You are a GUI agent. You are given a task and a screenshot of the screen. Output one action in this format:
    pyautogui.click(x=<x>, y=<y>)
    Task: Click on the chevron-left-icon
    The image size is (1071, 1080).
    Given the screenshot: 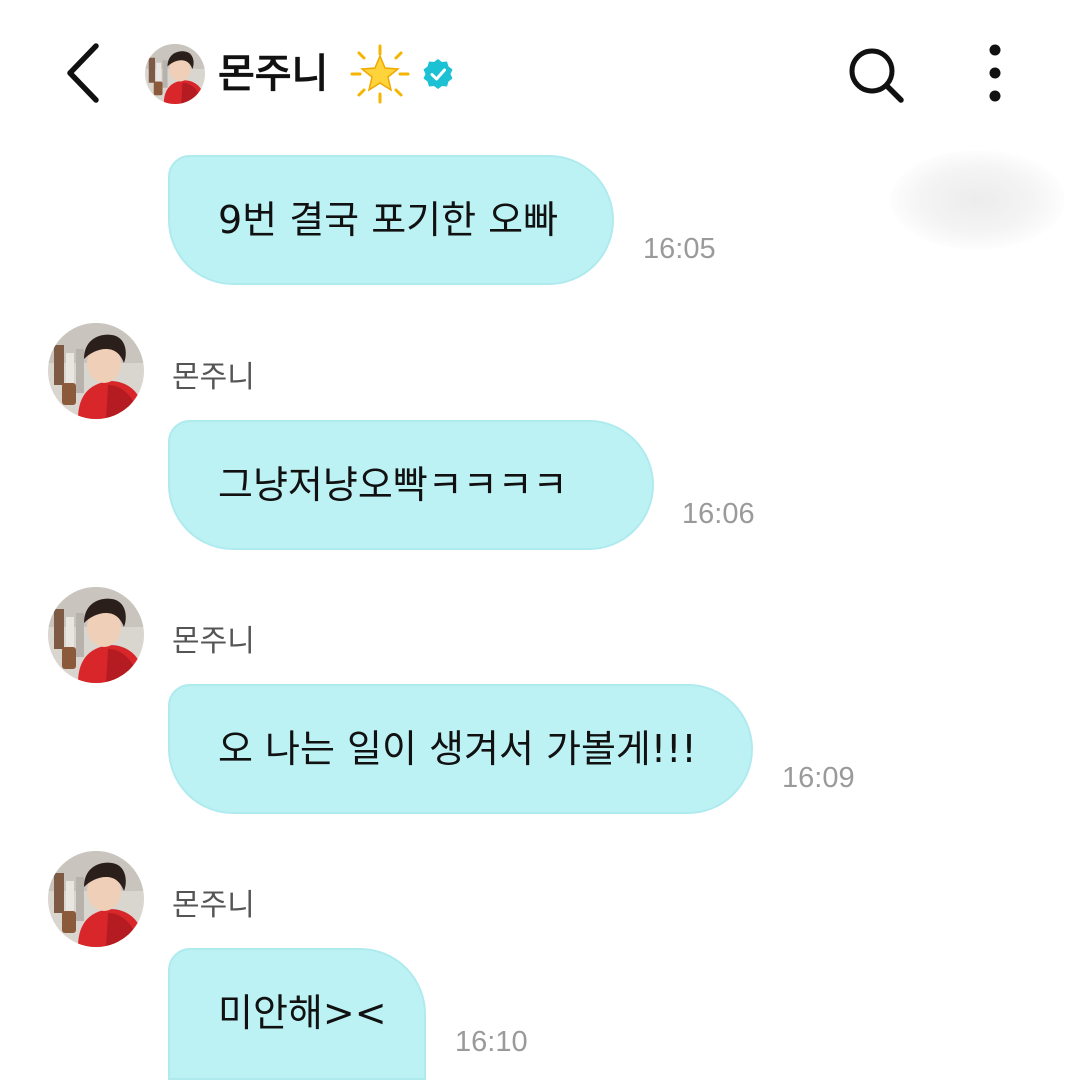 What is the action you would take?
    pyautogui.click(x=83, y=73)
    